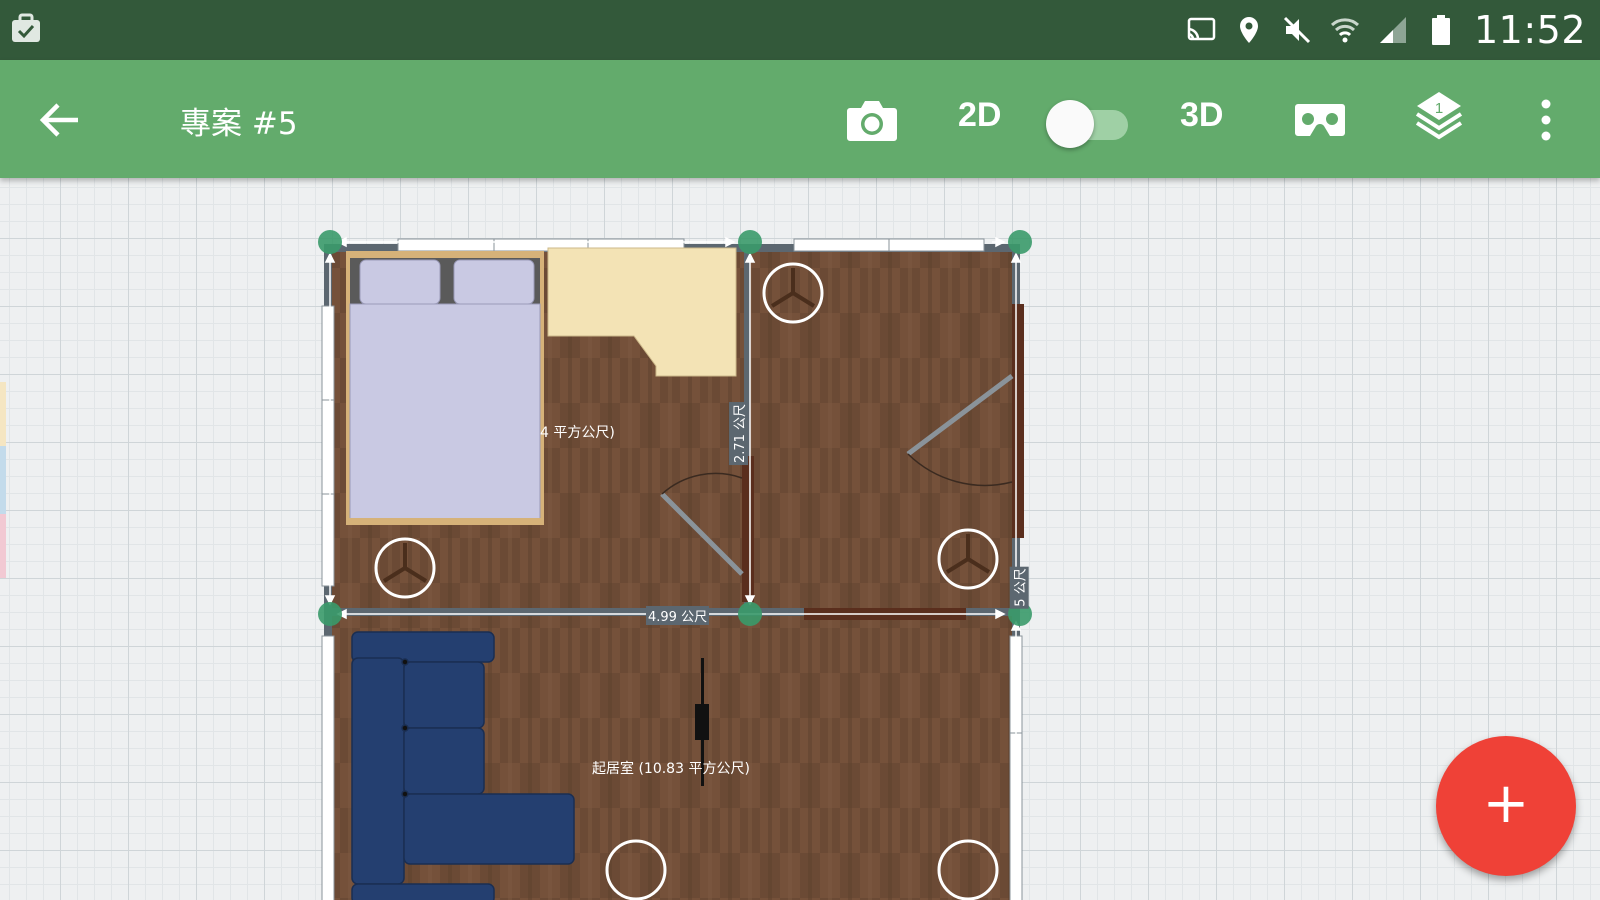 The width and height of the screenshot is (1600, 900). What do you see at coordinates (1019, 587) in the screenshot?
I see `dimension-right: 5 公尺` at bounding box center [1019, 587].